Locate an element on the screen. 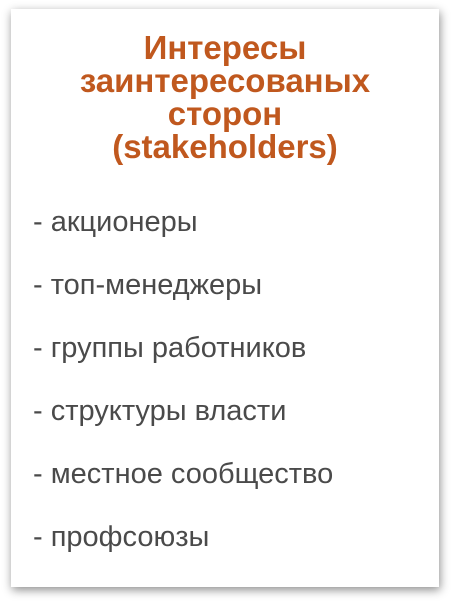 Image resolution: width=452 pixels, height=604 pixels. title-line: Интересы is located at coordinates (225, 47).